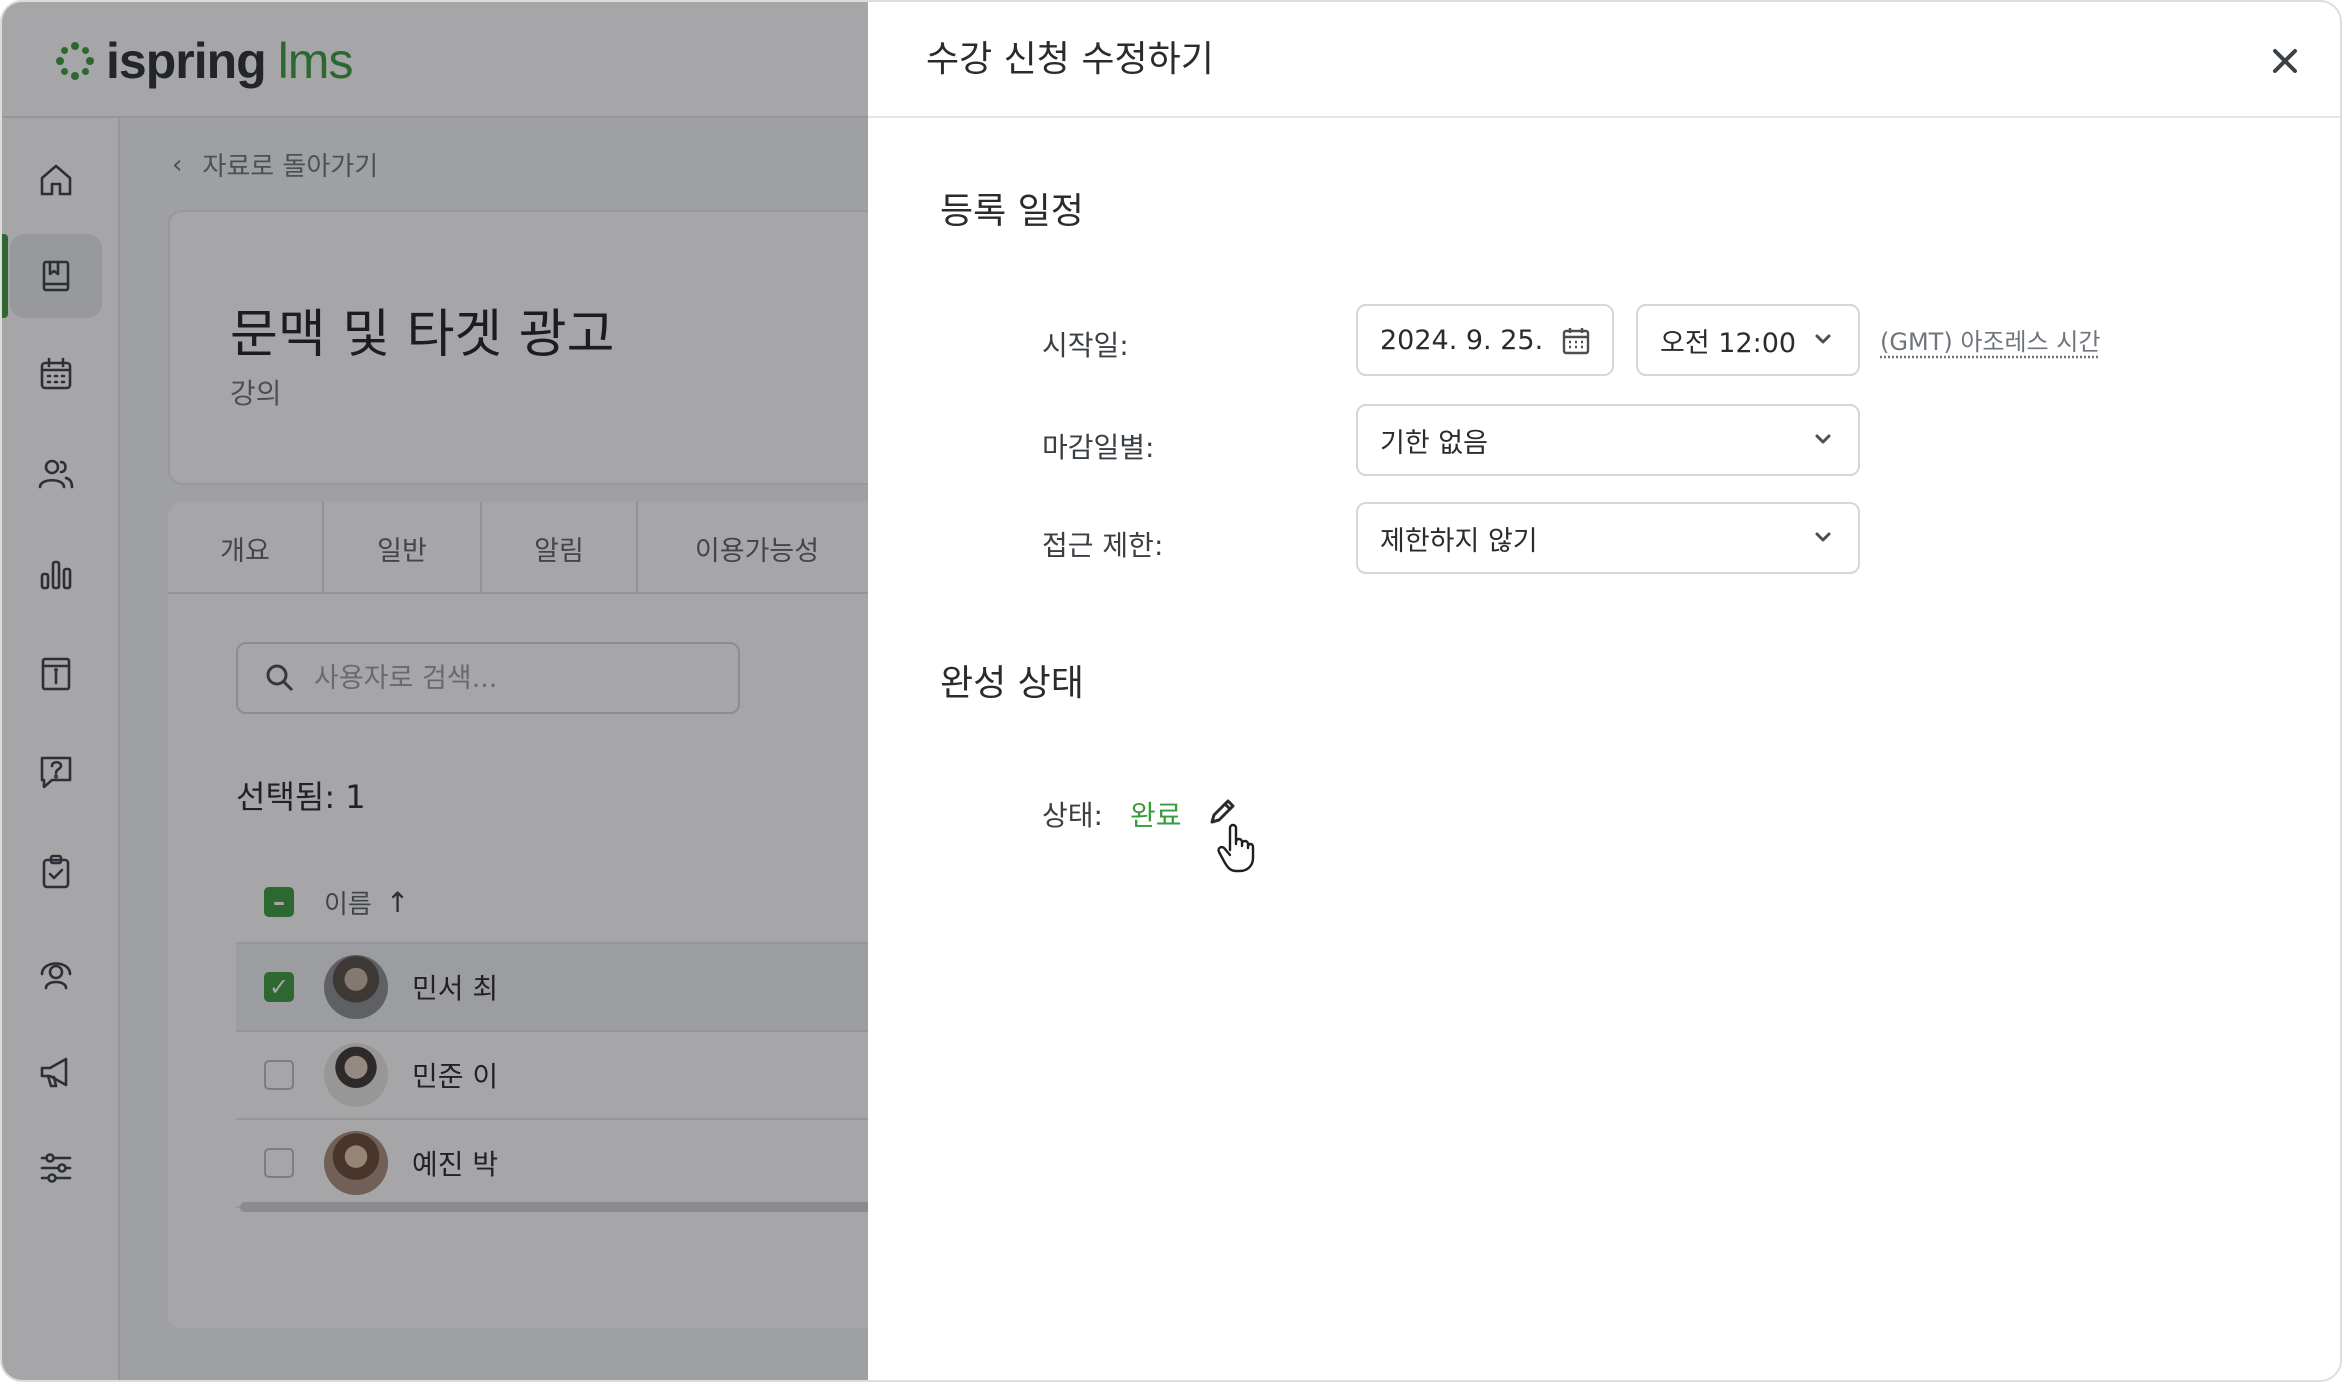 This screenshot has width=2342, height=1382. I want to click on status-value: 완료, so click(1156, 815).